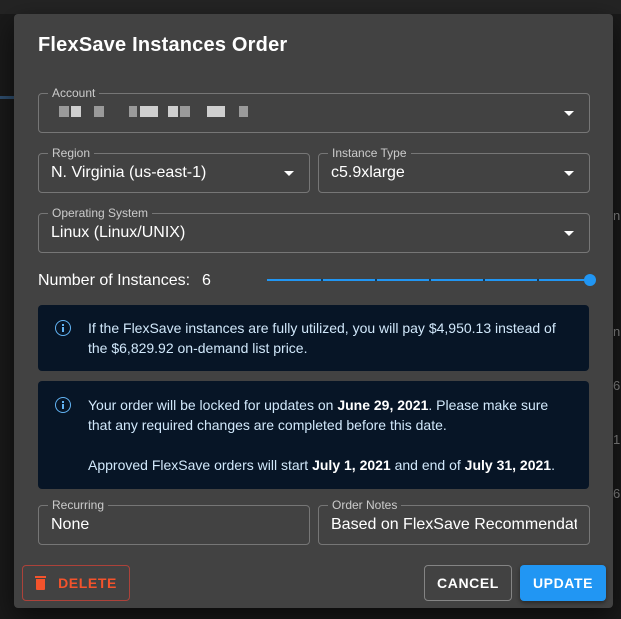  What do you see at coordinates (351, 465) in the screenshot?
I see `start-date: July 1, 2021` at bounding box center [351, 465].